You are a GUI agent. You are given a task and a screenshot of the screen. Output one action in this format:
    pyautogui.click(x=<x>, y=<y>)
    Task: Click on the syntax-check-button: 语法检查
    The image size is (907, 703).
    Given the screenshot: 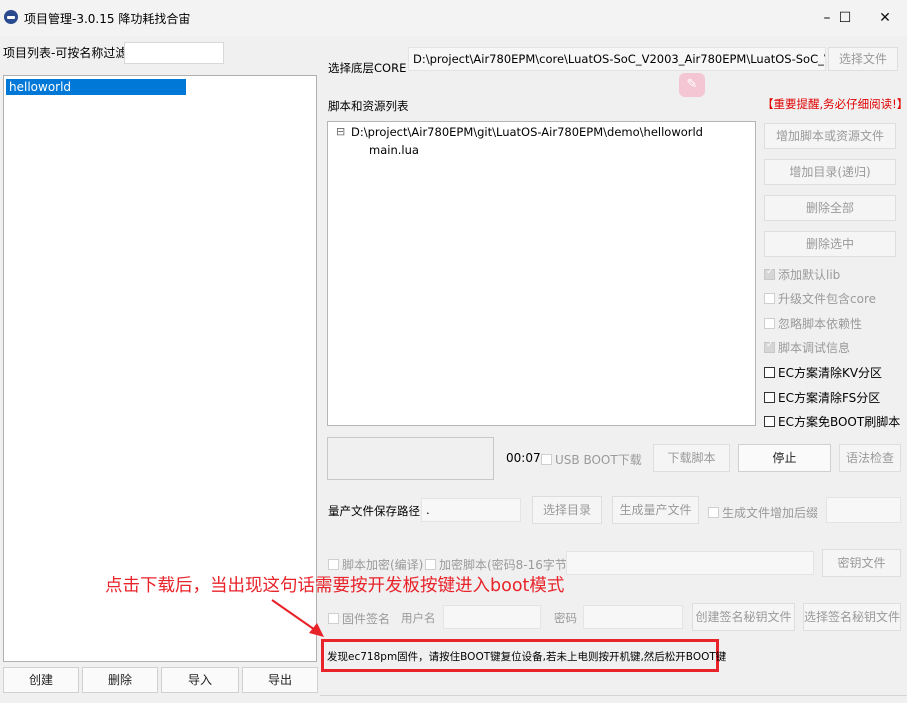 What is the action you would take?
    pyautogui.click(x=870, y=458)
    